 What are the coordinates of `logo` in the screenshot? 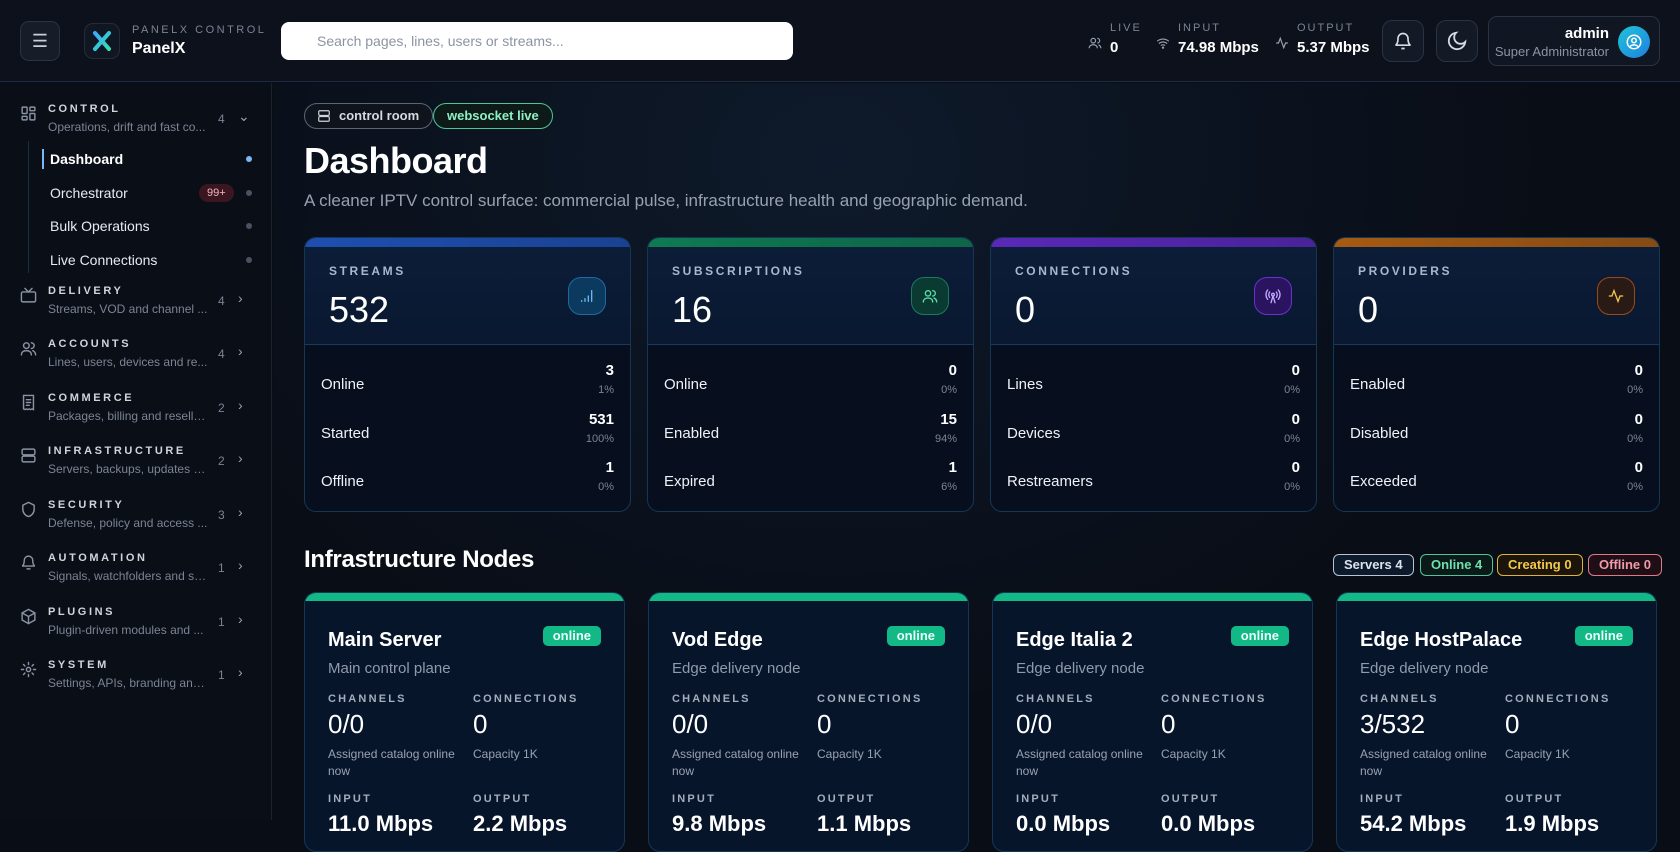 It's located at (102, 41).